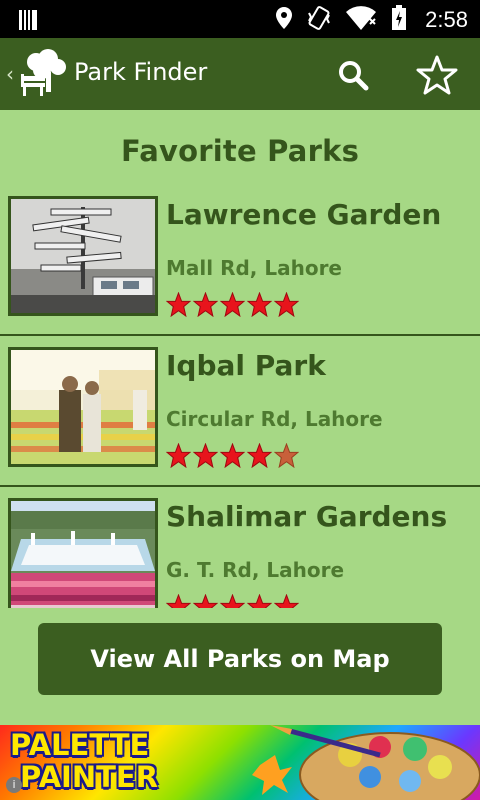 This screenshot has height=800, width=480. What do you see at coordinates (254, 268) in the screenshot?
I see `park-address: Mall Rd, Lahore` at bounding box center [254, 268].